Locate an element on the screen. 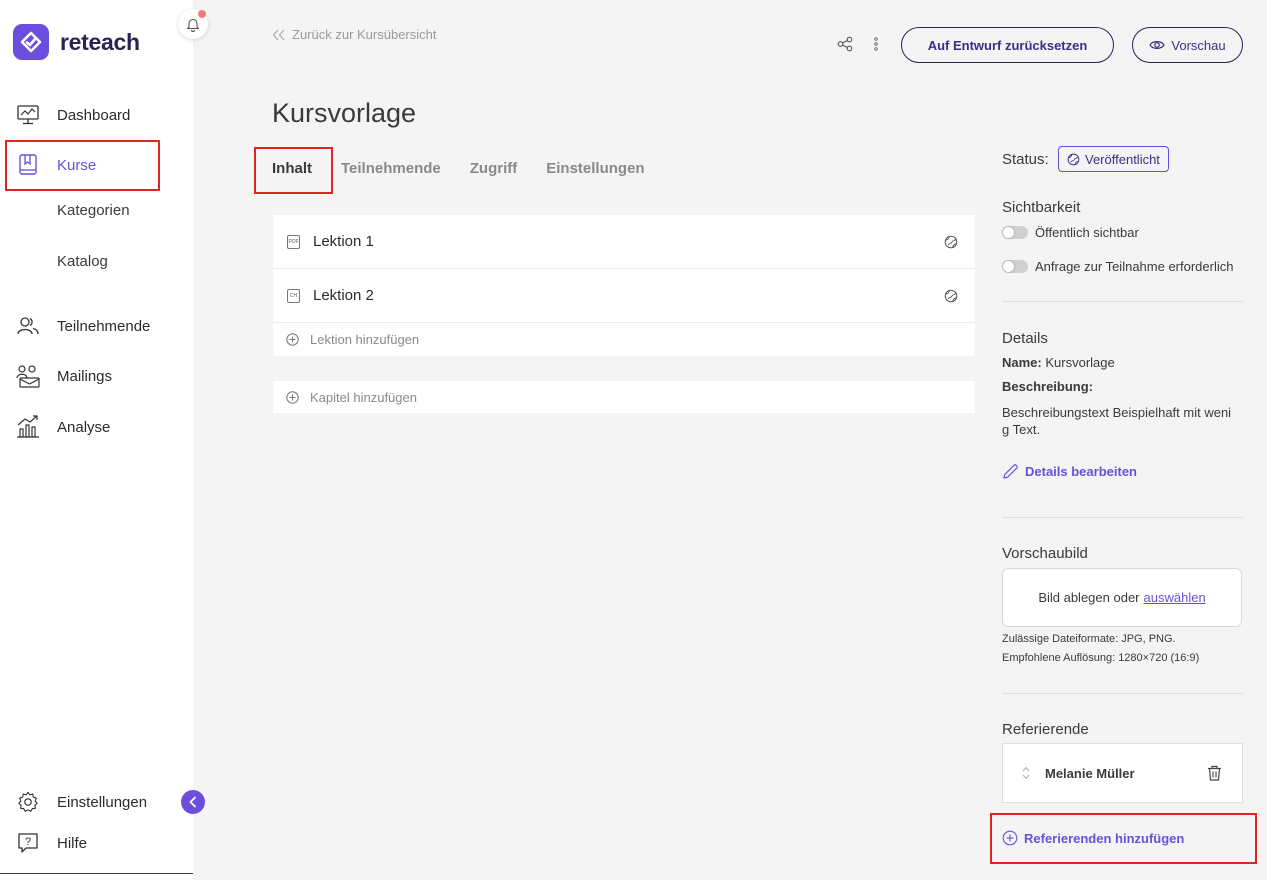 This screenshot has height=880, width=1267. preview-image-title: Vorschaubild is located at coordinates (1045, 553).